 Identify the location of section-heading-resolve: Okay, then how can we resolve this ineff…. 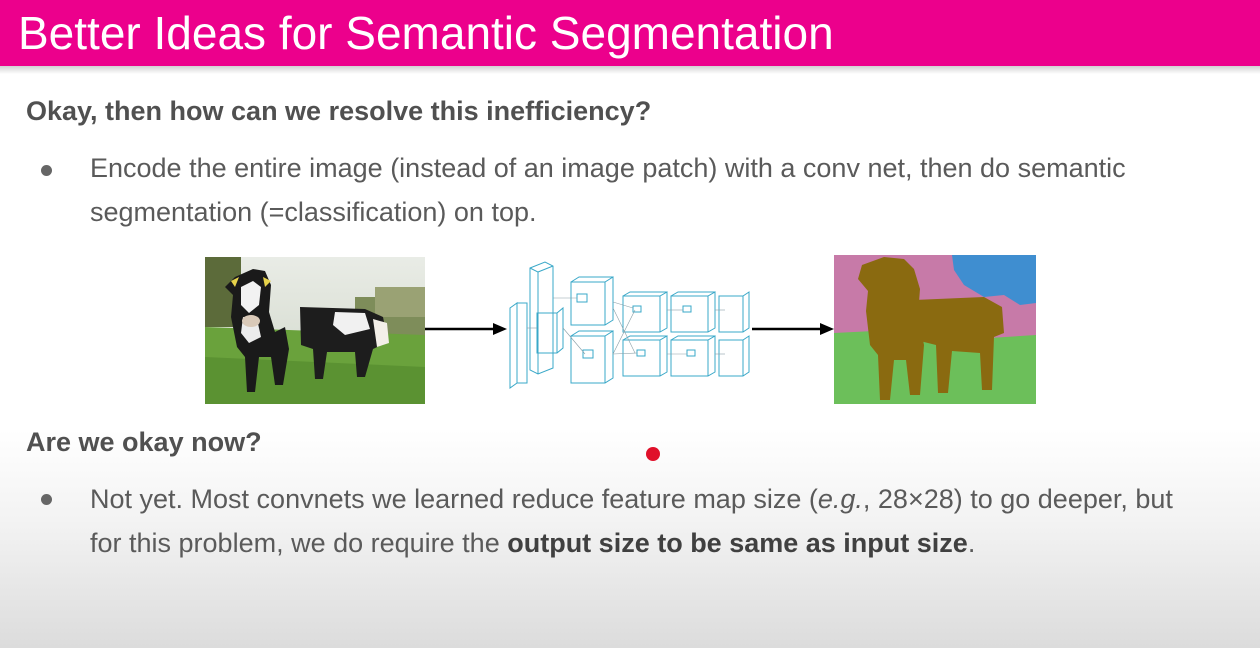
(339, 111).